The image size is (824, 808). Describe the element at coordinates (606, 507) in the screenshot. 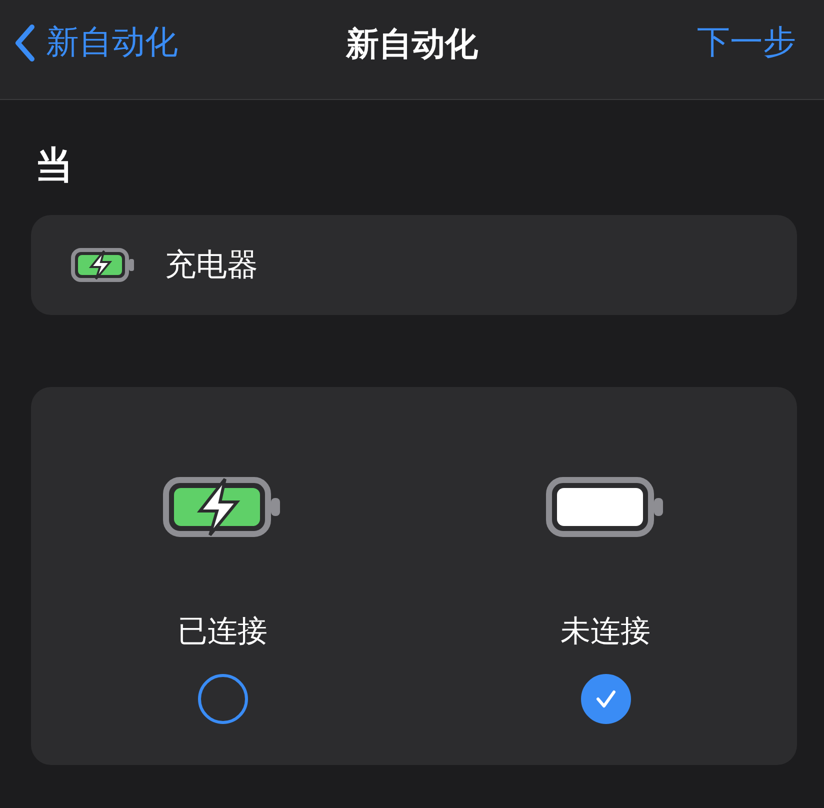

I see `battery-icon` at that location.